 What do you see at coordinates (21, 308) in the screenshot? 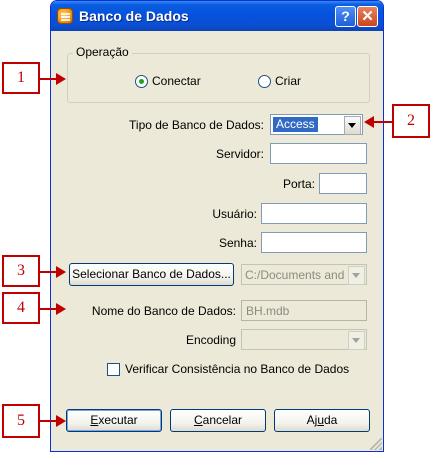
I see `annotation-4: 4` at bounding box center [21, 308].